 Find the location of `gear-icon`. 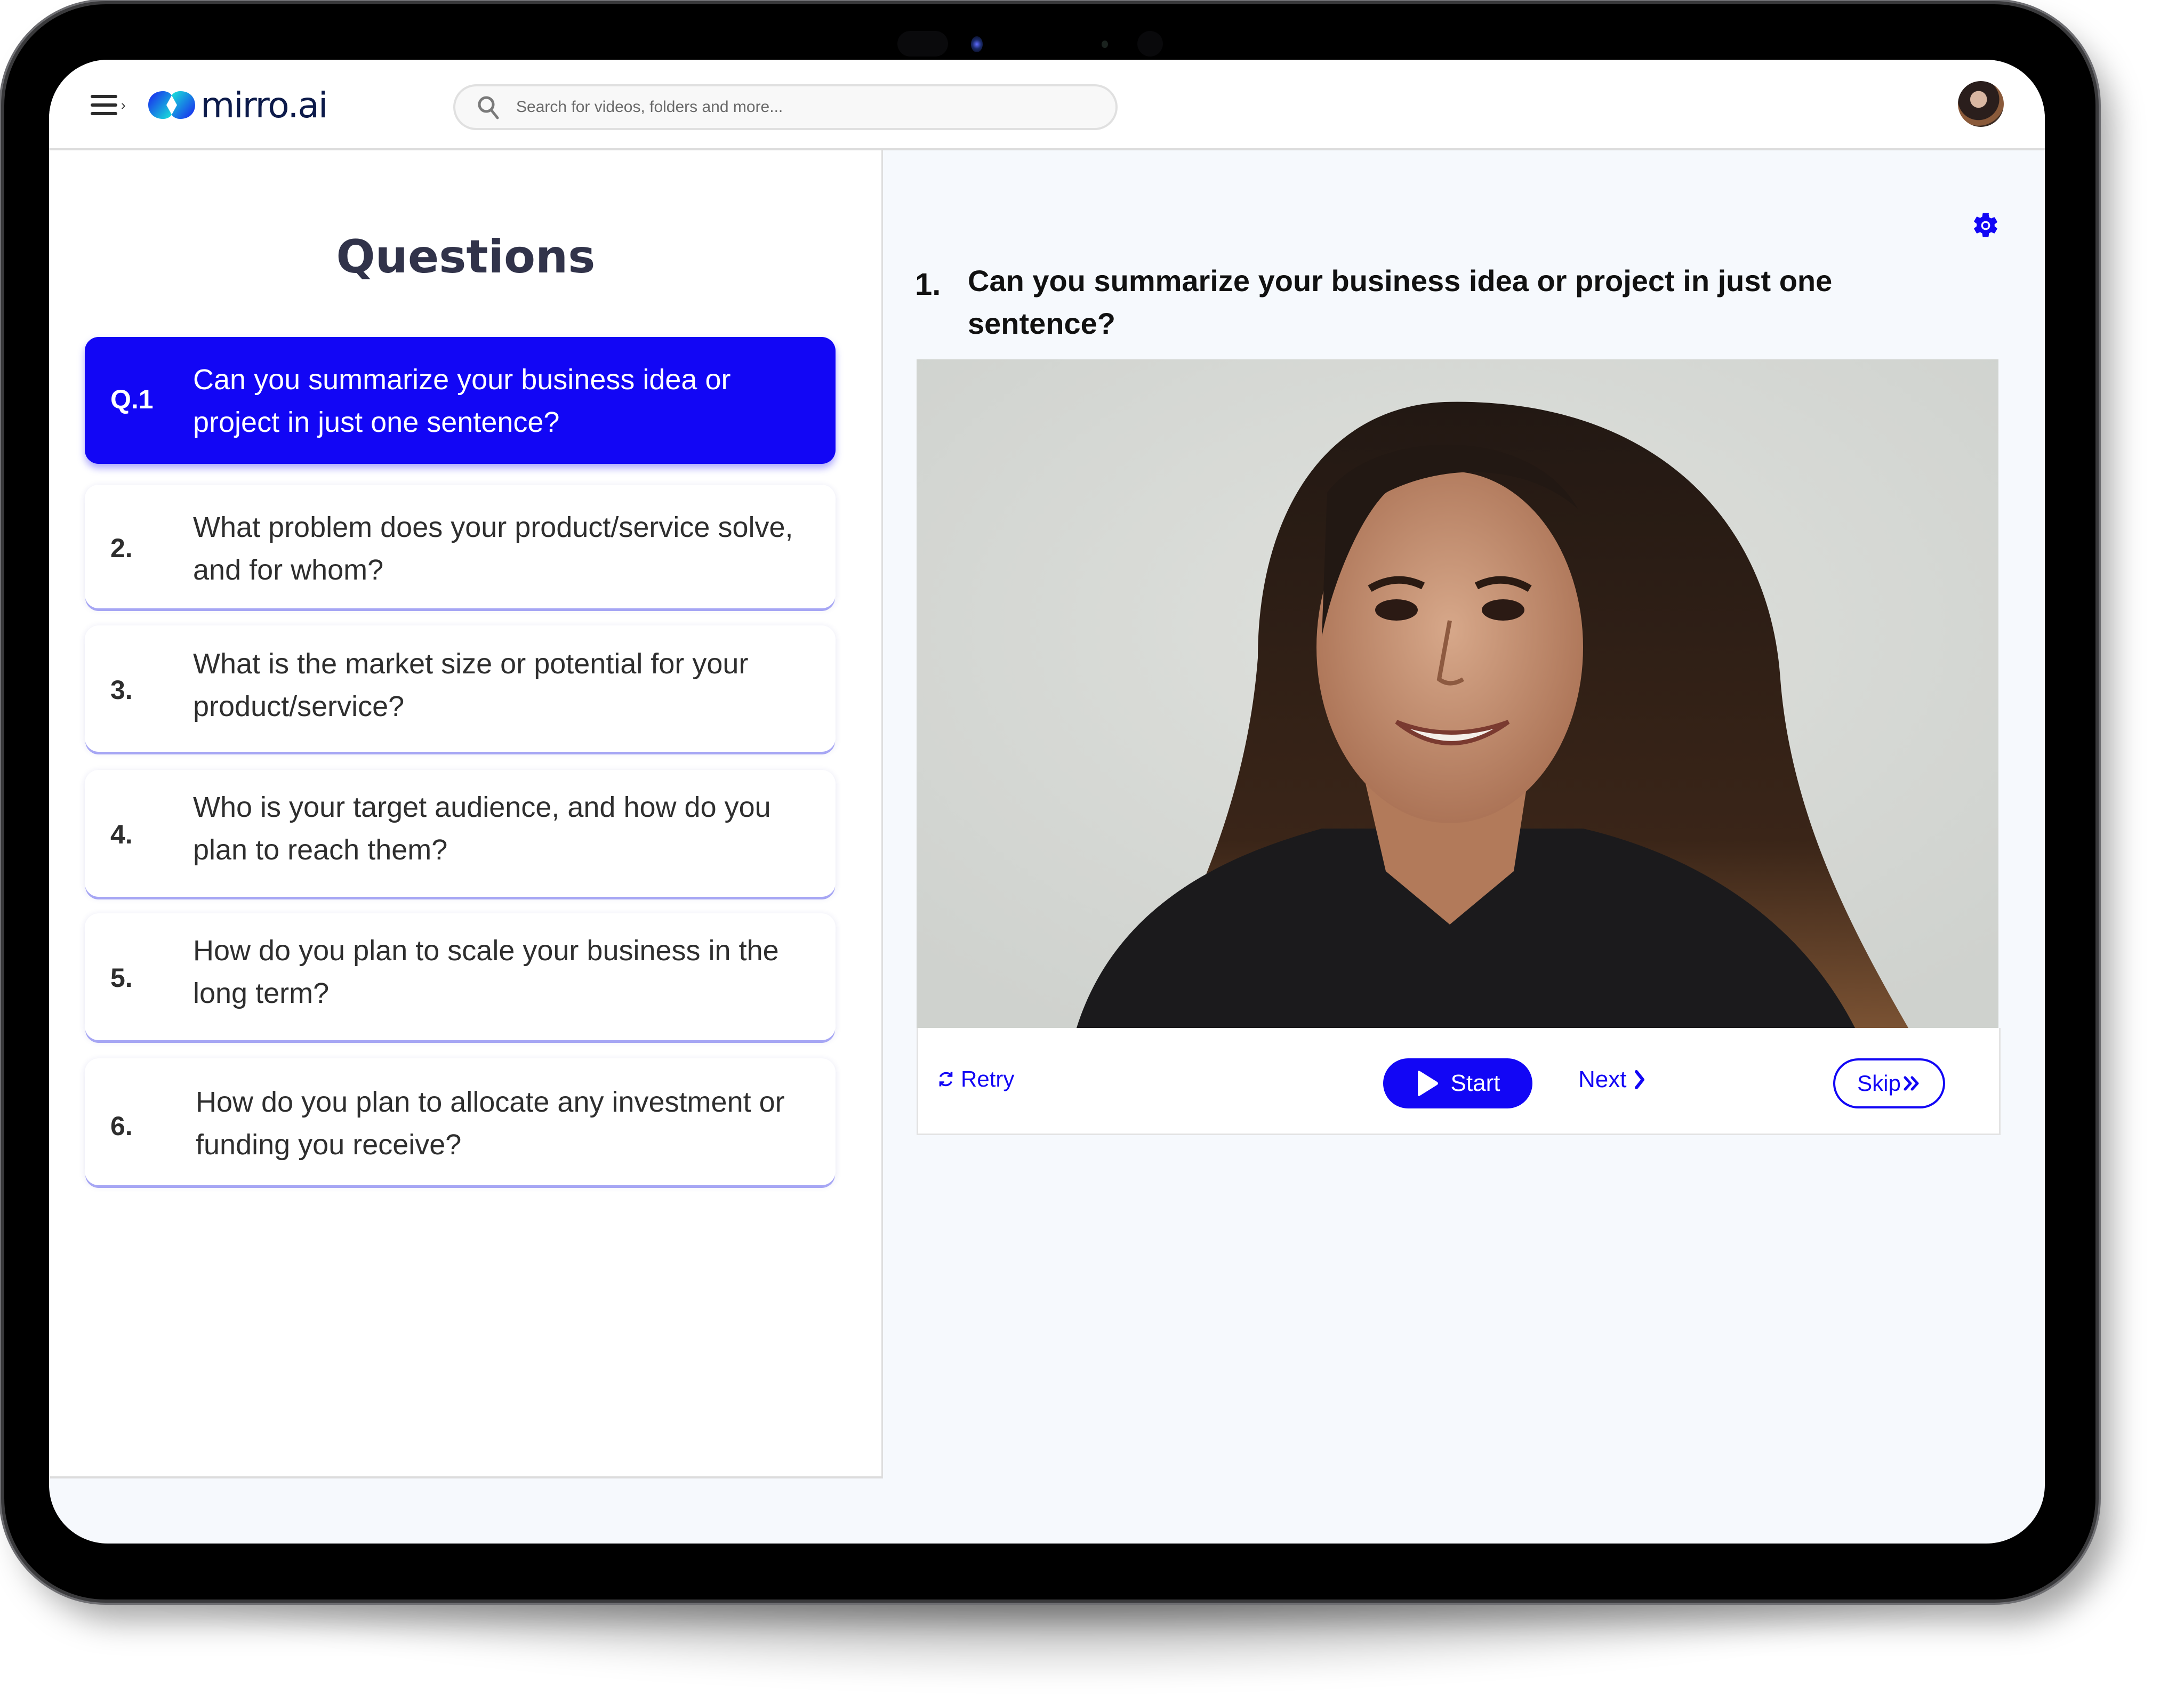

gear-icon is located at coordinates (1986, 225).